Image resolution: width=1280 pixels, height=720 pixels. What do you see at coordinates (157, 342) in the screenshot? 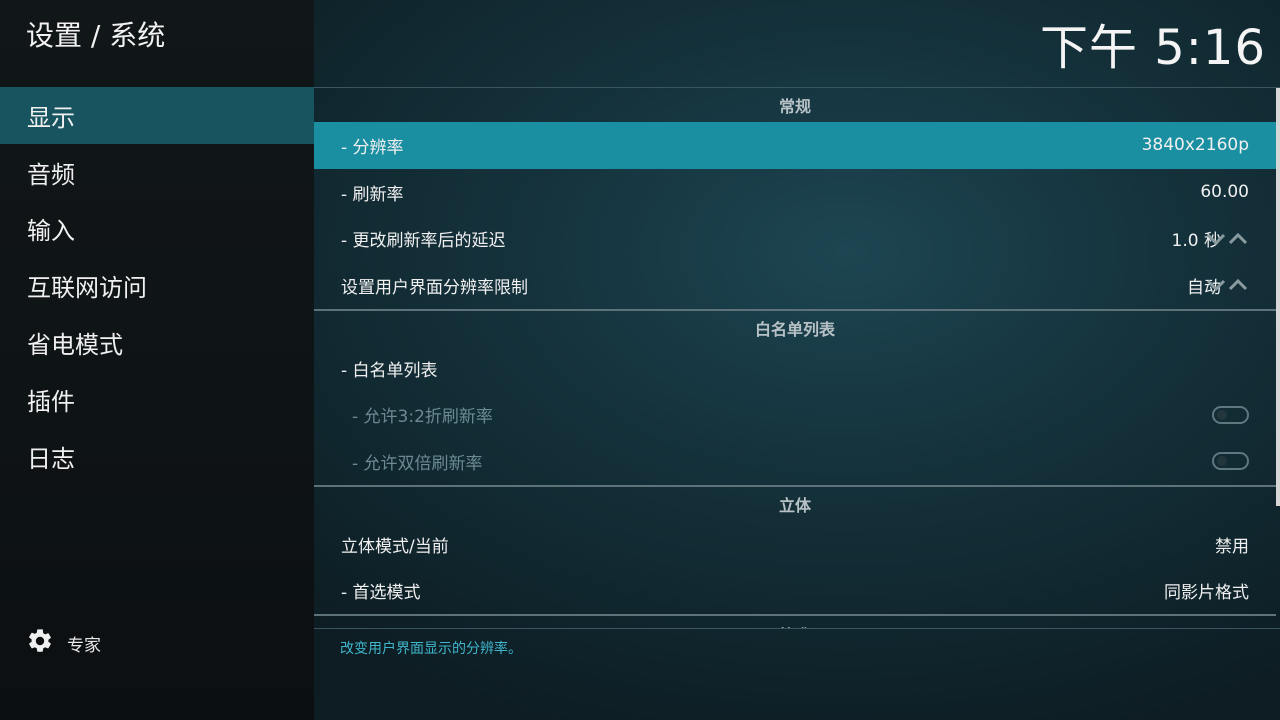
I see `sidebar-item-power-saving: 省电模式` at bounding box center [157, 342].